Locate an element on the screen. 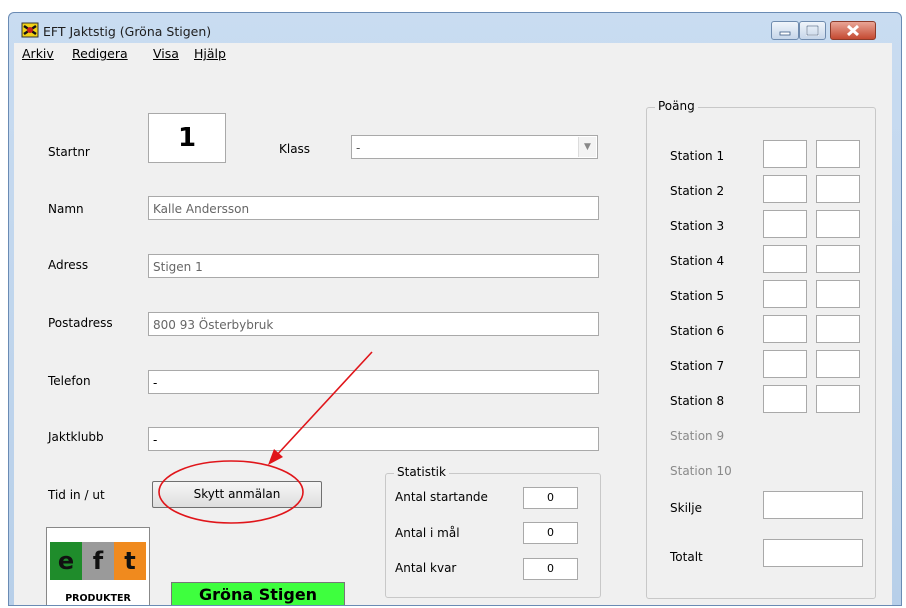 The image size is (906, 608). close-icon is located at coordinates (853, 30).